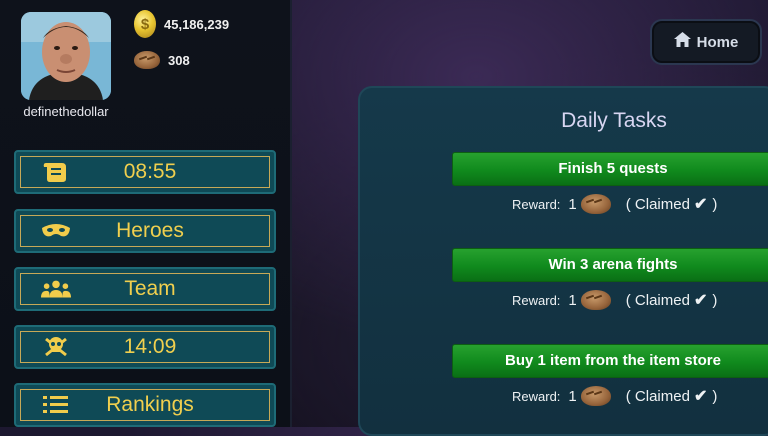 The width and height of the screenshot is (768, 436). Describe the element at coordinates (145, 289) in the screenshot. I see `menu-button-team: Team` at that location.